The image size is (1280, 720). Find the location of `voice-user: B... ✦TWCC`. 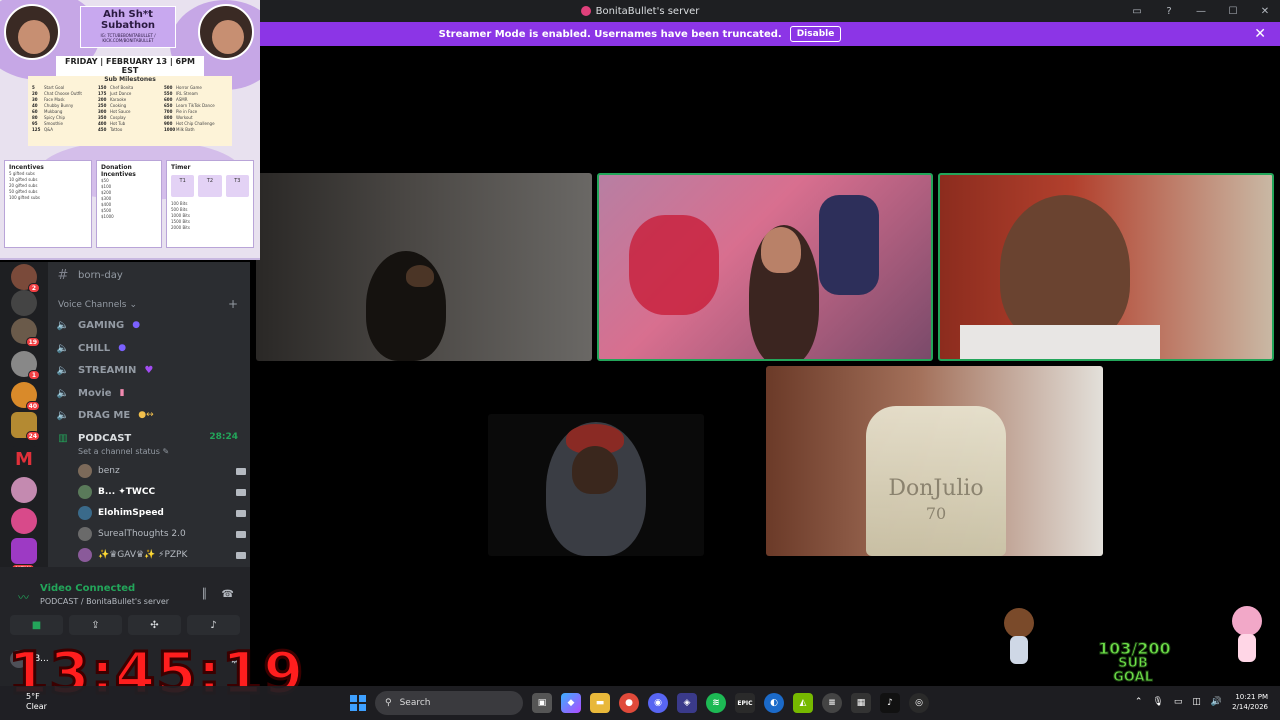

voice-user: B... ✦TWCC is located at coordinates (162, 492).